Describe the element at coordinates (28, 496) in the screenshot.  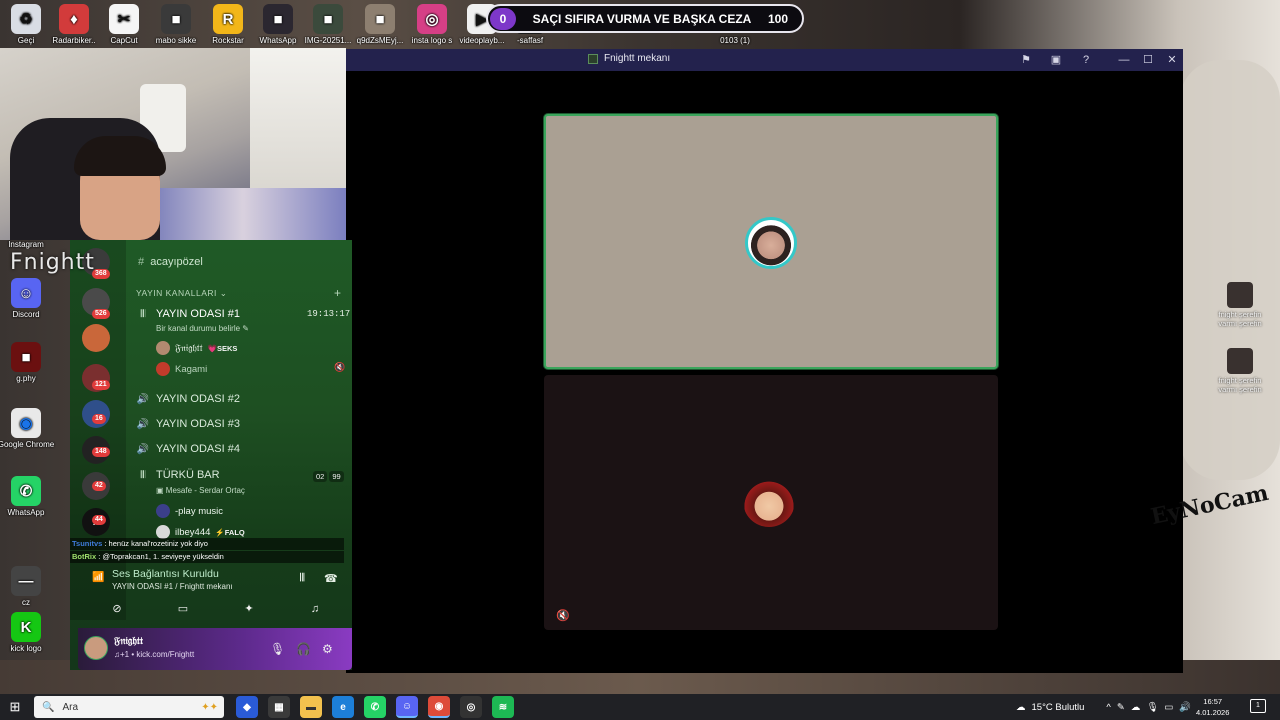
I see `desktop-icon: ✆ WhatsApp` at that location.